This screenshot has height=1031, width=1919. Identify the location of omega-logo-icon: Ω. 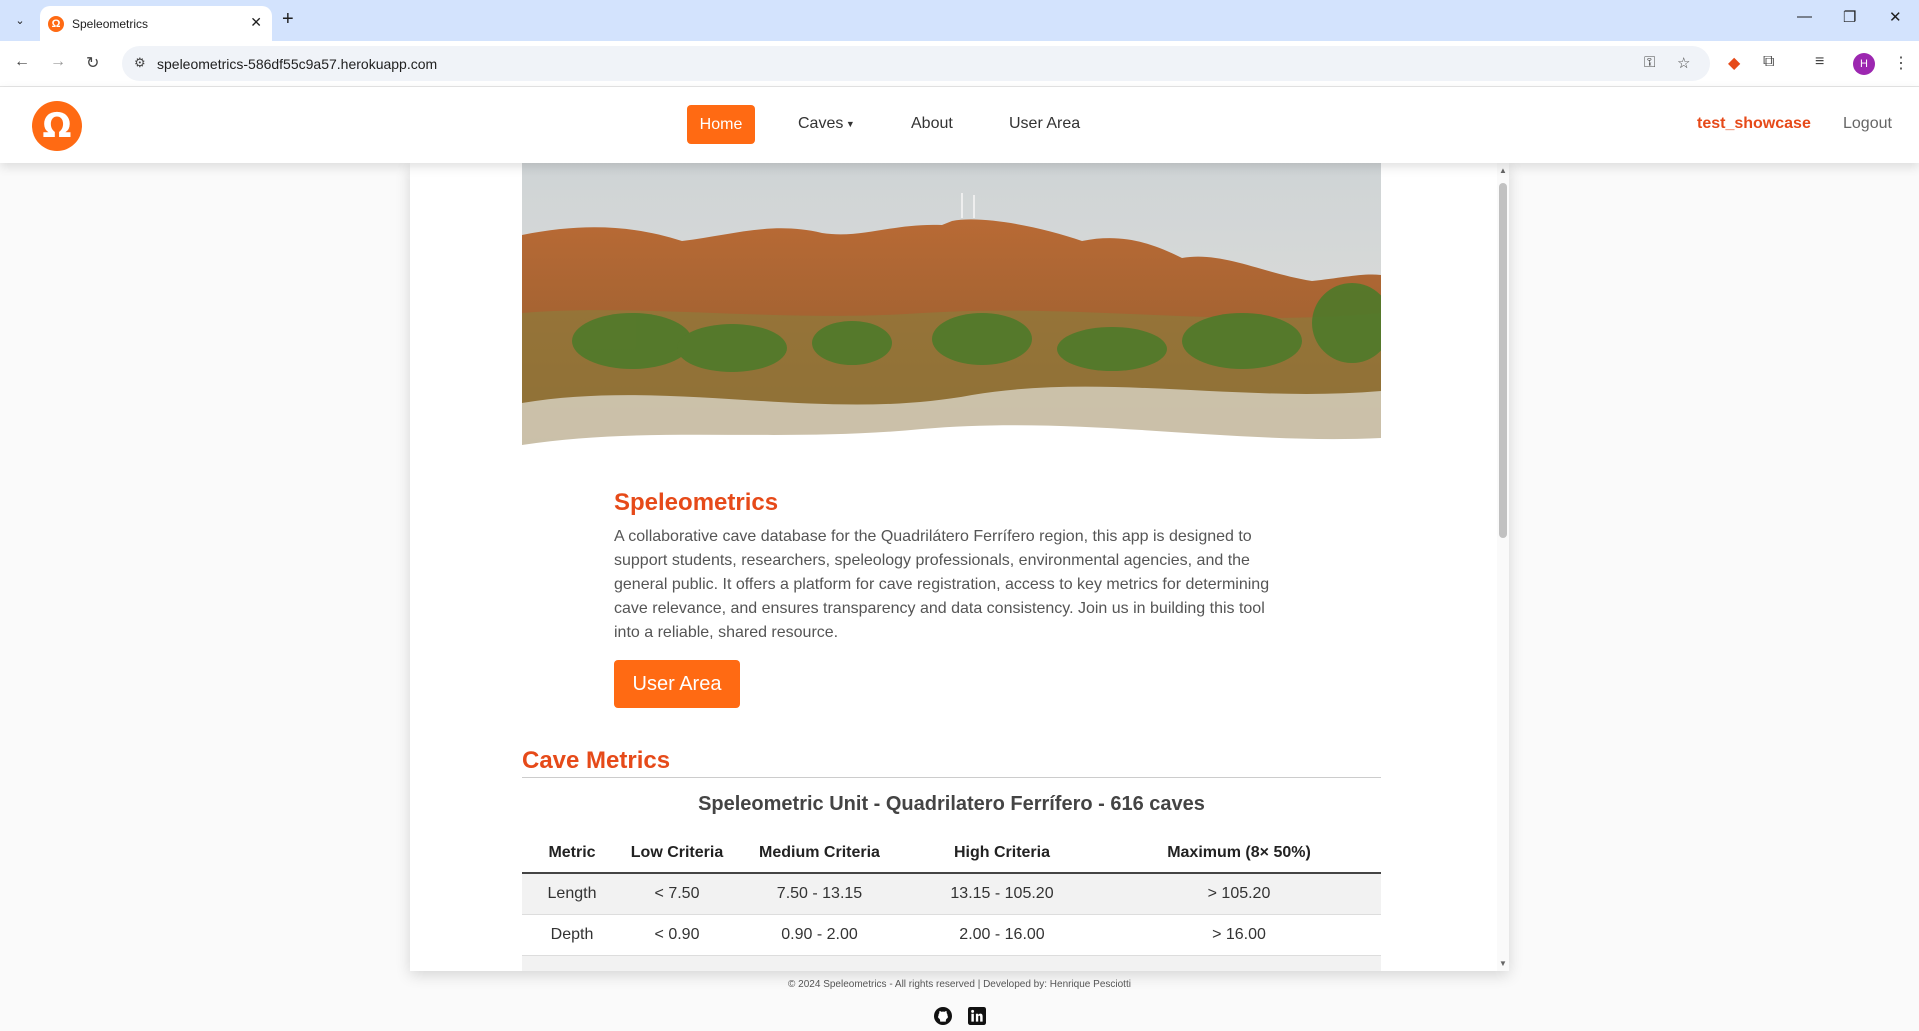
(57, 126).